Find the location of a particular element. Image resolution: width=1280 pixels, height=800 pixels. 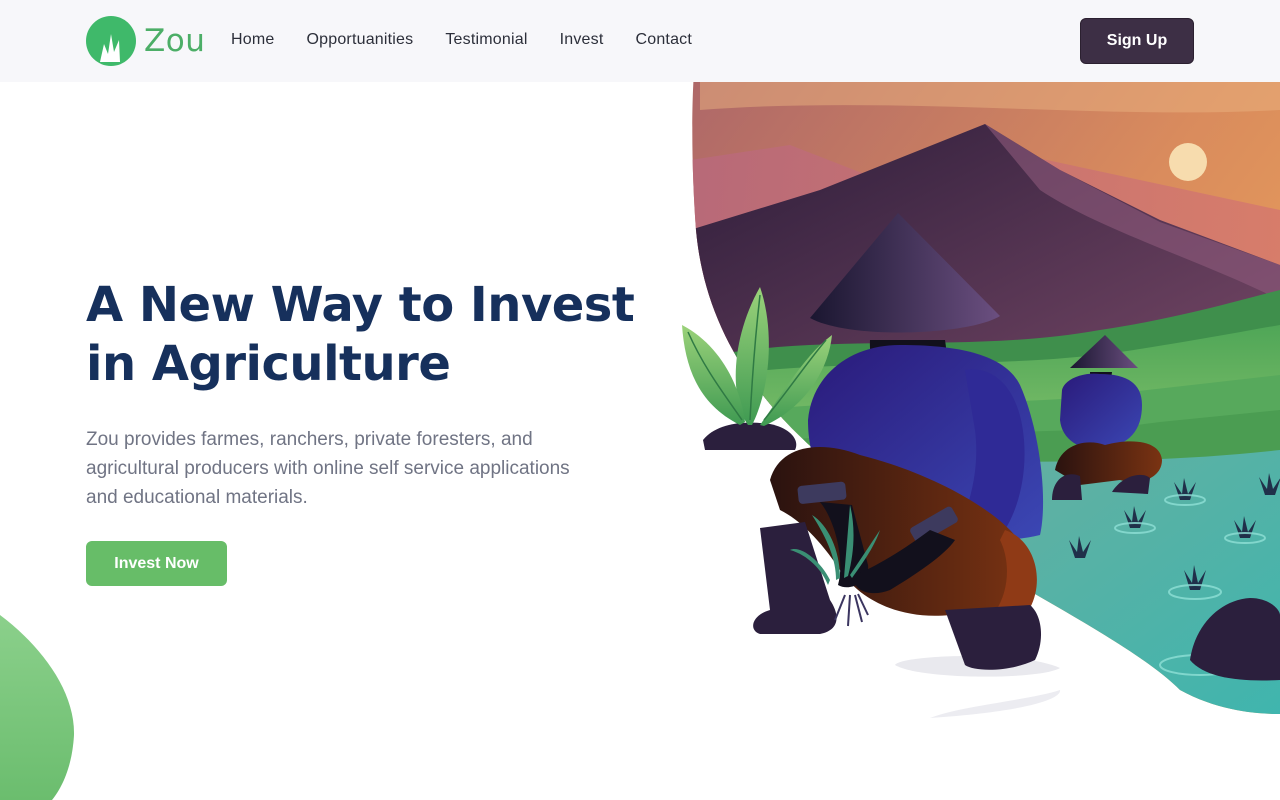

invest-now-button: Invest Now is located at coordinates (156, 563).